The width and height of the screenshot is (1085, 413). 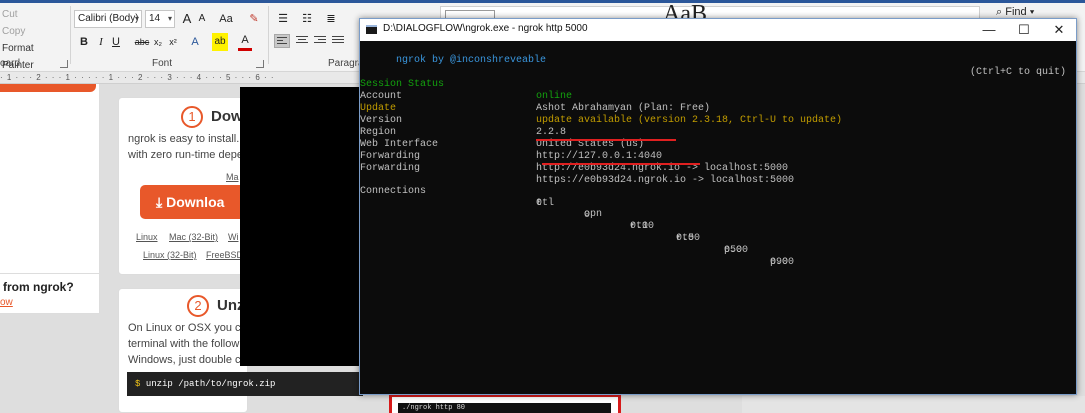 I want to click on cut-button: Cut, so click(x=34, y=14).